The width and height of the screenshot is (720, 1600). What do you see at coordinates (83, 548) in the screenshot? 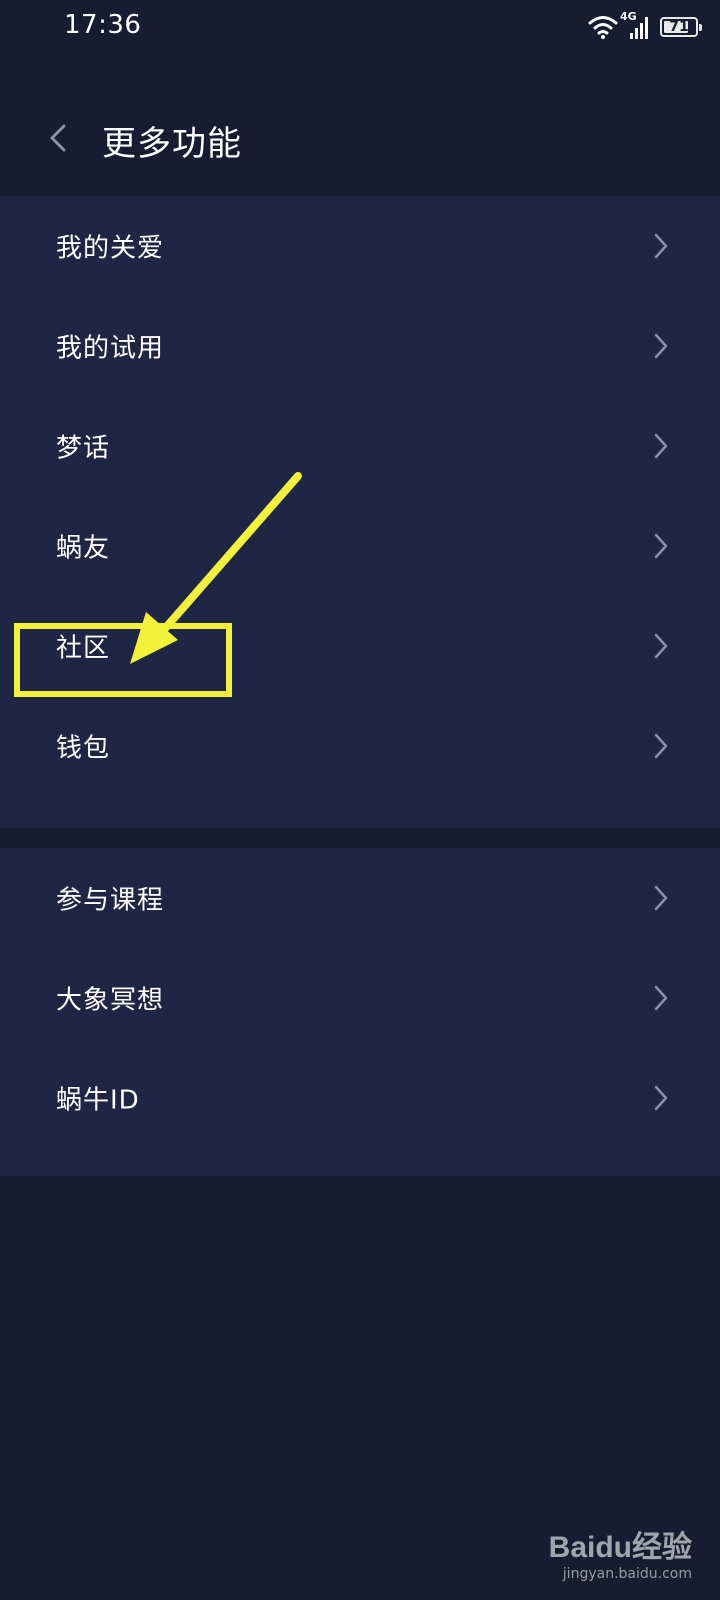
I see `menu-item-label: 蜗友` at bounding box center [83, 548].